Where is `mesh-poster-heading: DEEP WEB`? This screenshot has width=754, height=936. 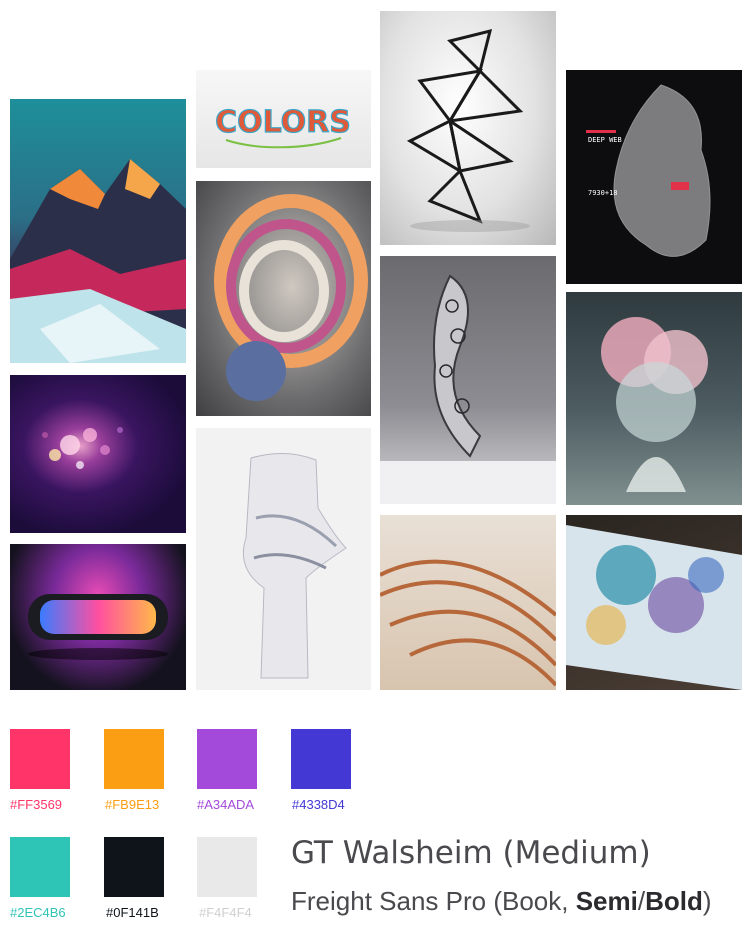 mesh-poster-heading: DEEP WEB is located at coordinates (605, 140).